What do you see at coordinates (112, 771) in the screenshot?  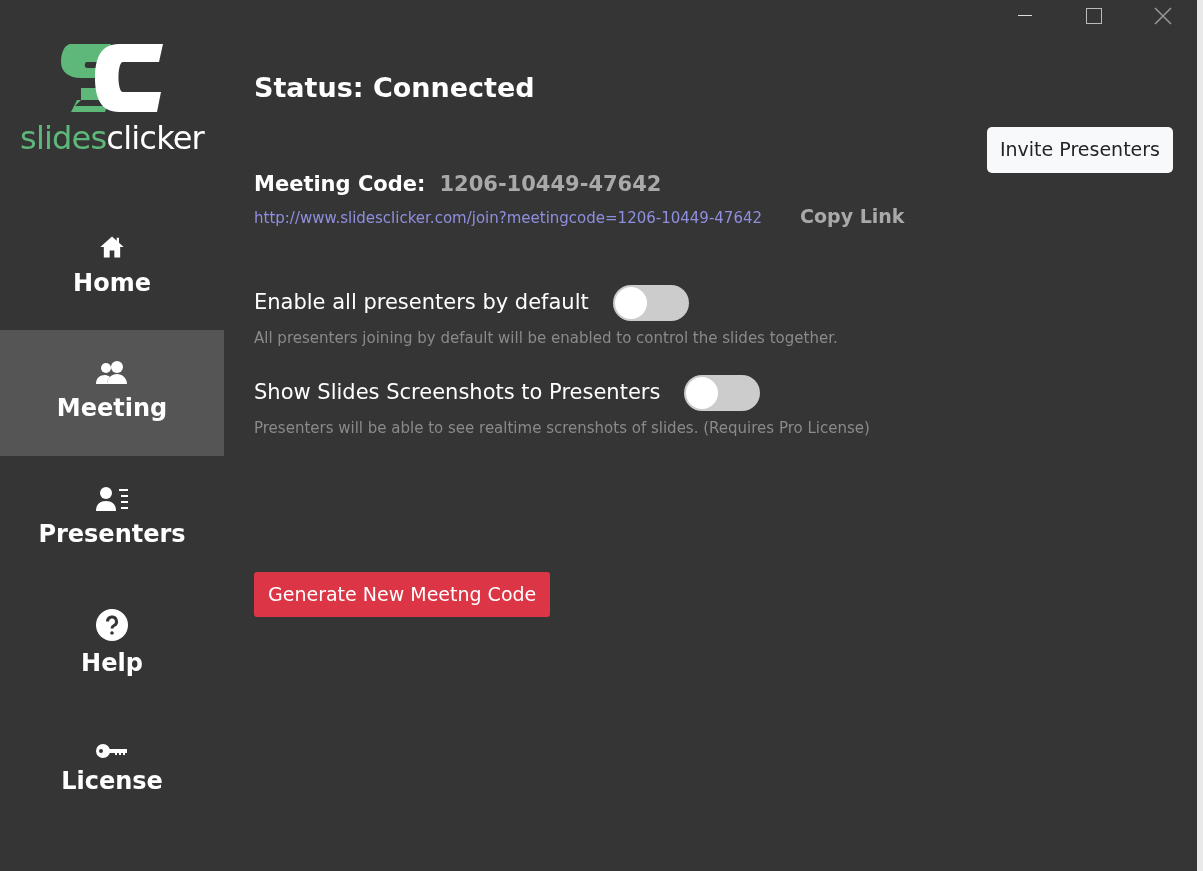 I see `sidebar-item: License` at bounding box center [112, 771].